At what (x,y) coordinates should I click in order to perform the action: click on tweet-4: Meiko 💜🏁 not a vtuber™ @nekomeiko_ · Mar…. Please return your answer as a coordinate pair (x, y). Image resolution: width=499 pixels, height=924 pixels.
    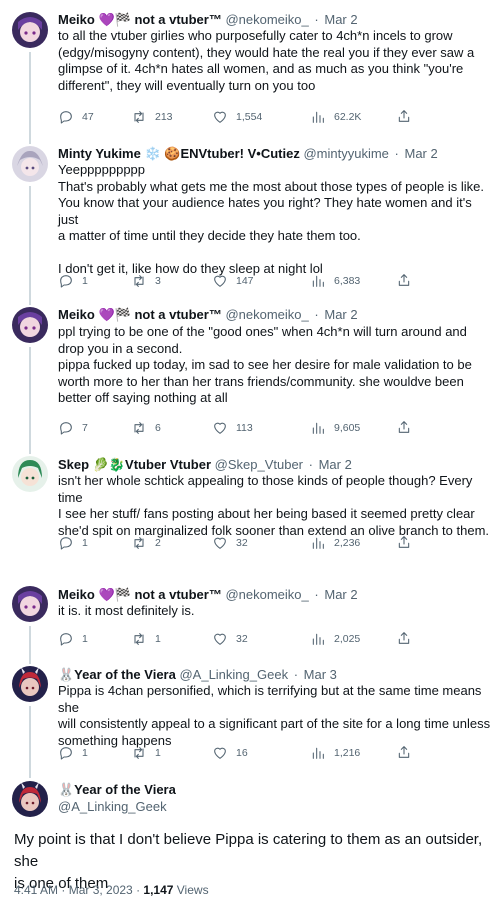
    Looking at the image, I should click on (249, 620).